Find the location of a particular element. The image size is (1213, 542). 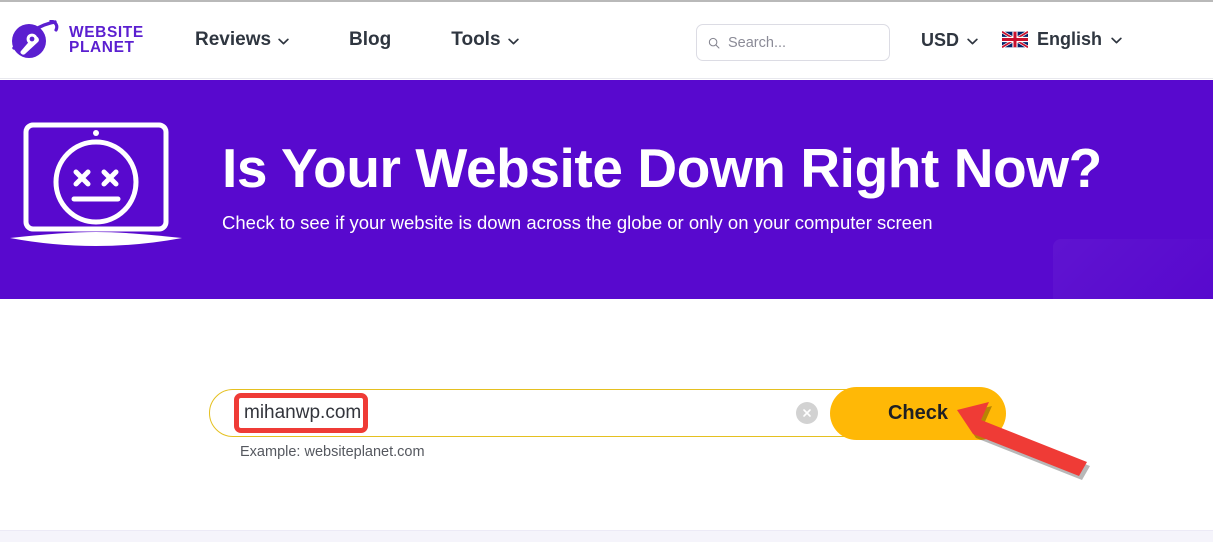

hero-title: Is Your Website Down Right Now? is located at coordinates (662, 168).